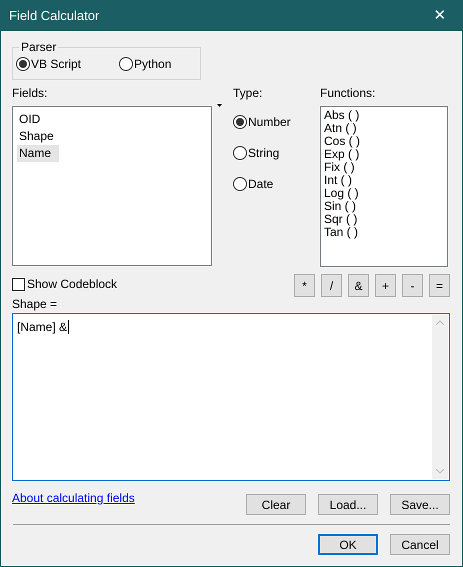 The width and height of the screenshot is (463, 567). I want to click on fields-list: OID Shape Name, so click(112, 186).